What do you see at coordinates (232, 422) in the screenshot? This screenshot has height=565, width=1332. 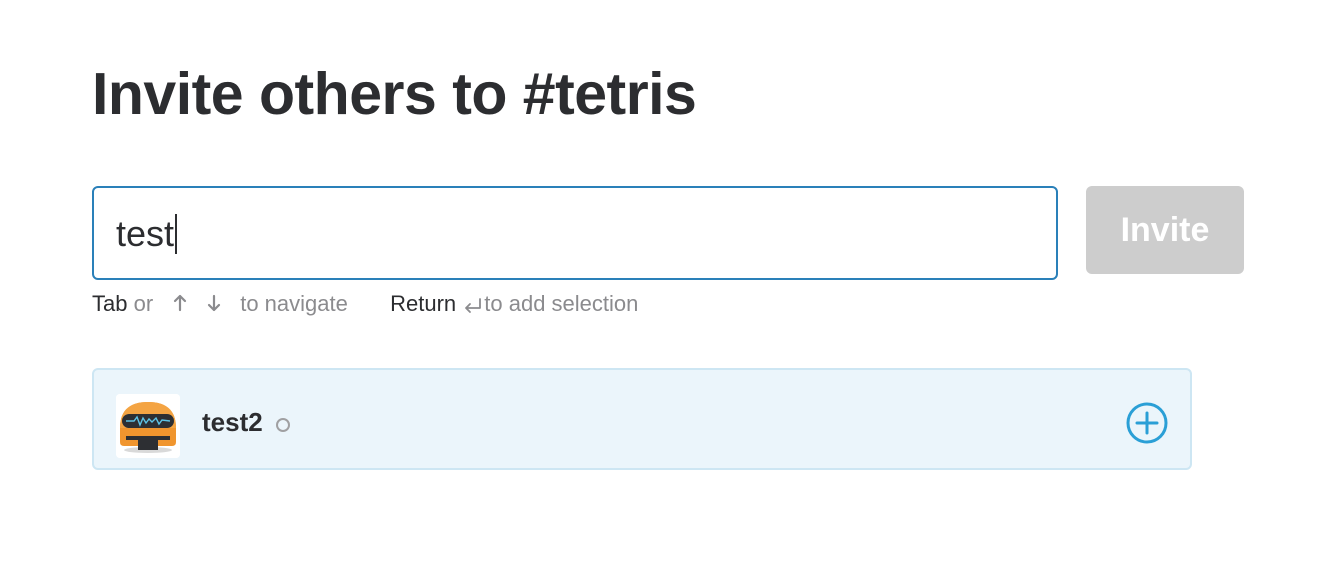 I see `user-name: test2` at bounding box center [232, 422].